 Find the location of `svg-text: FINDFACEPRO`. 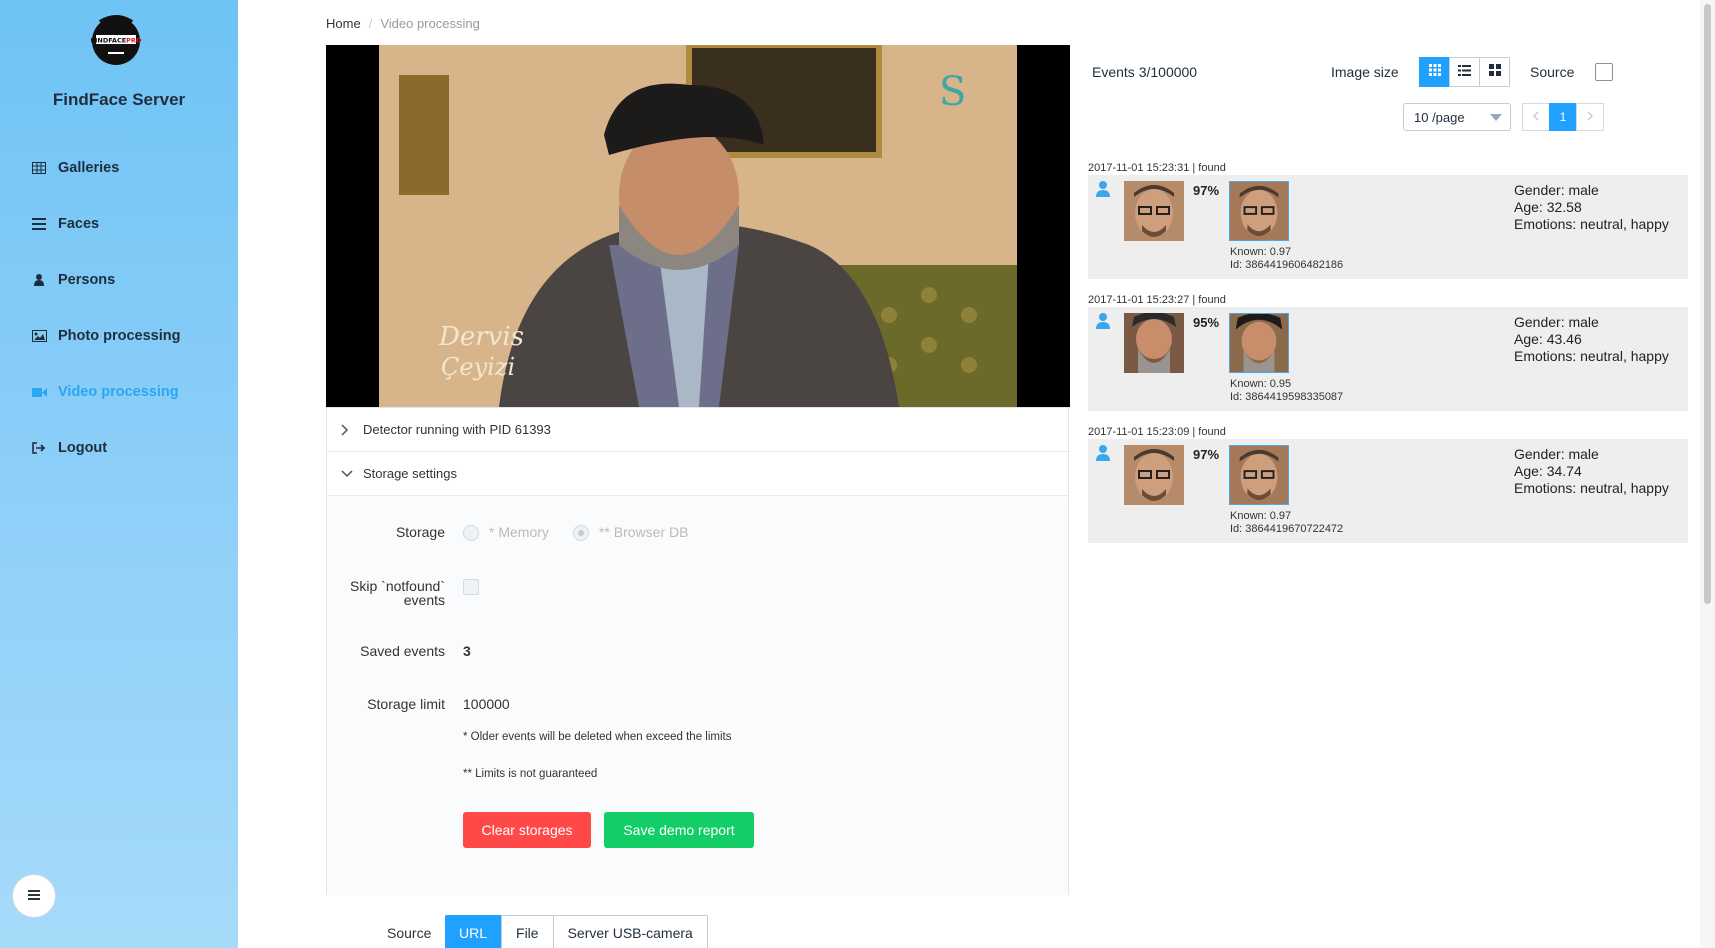

svg-text: FINDFACEPRO is located at coordinates (116, 41).